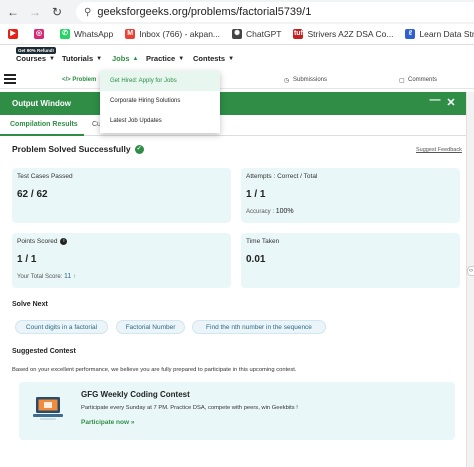  I want to click on output-window-title: Output Window, so click(42, 103).